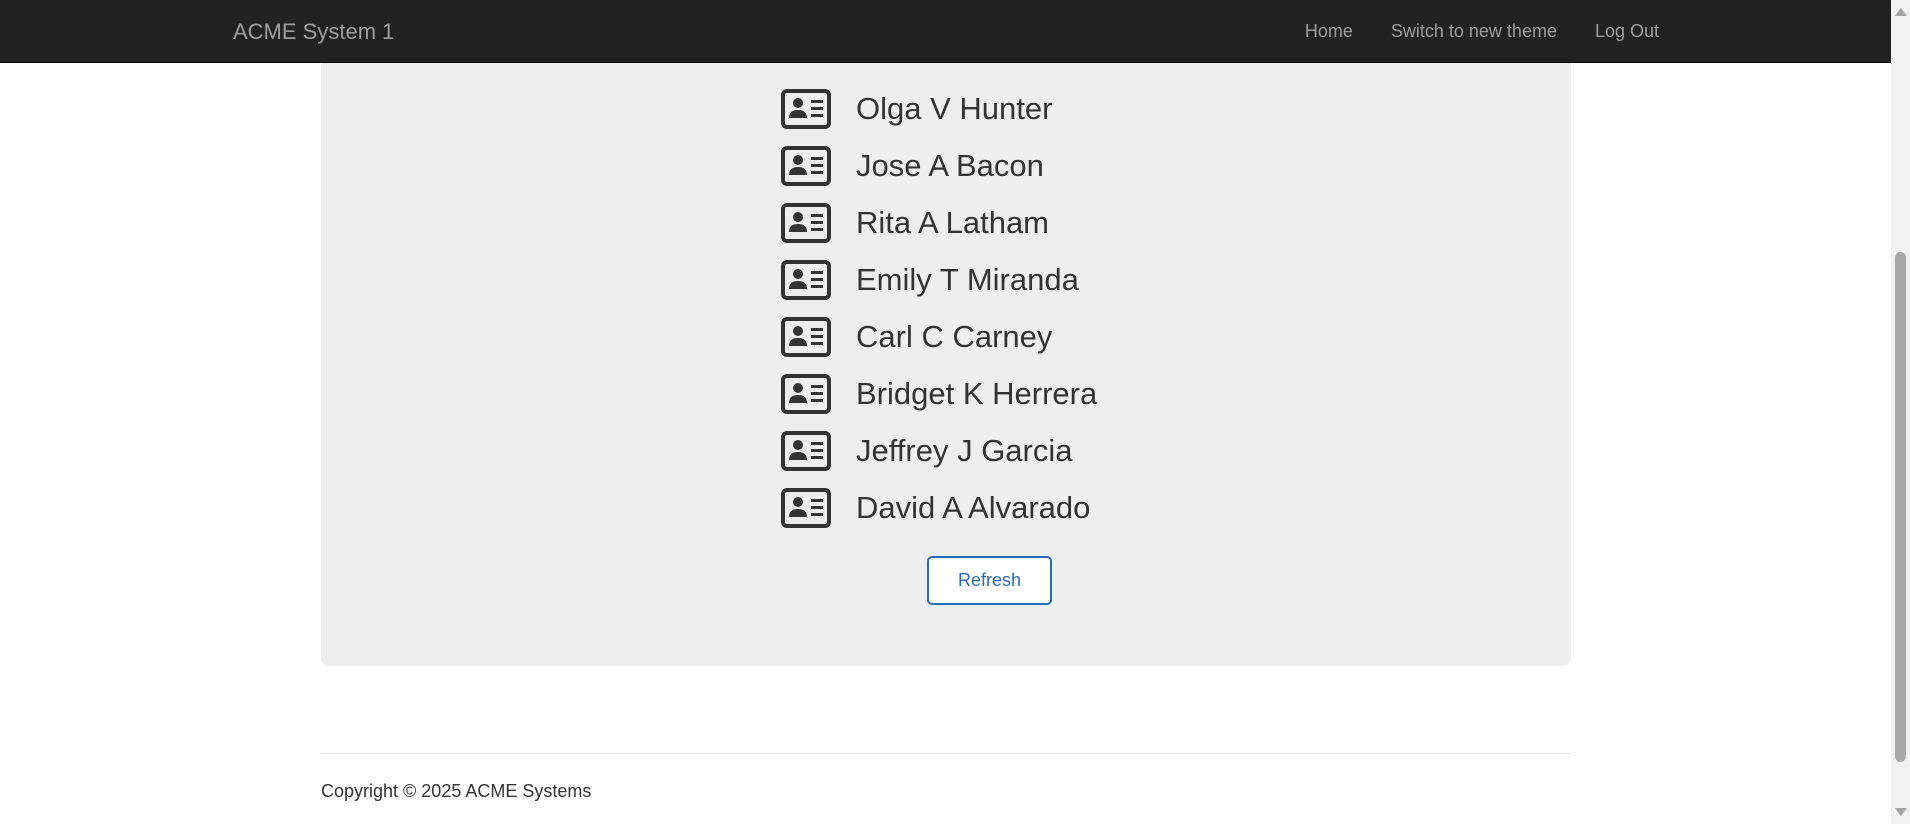 Image resolution: width=1910 pixels, height=824 pixels. I want to click on person-item: David A Alvarado, so click(939, 507).